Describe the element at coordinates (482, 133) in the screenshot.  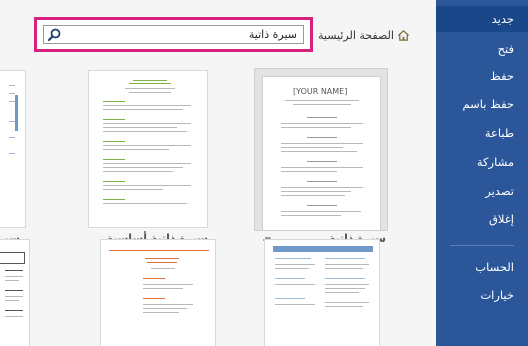
I see `sidebar-item-print: طباعة` at that location.